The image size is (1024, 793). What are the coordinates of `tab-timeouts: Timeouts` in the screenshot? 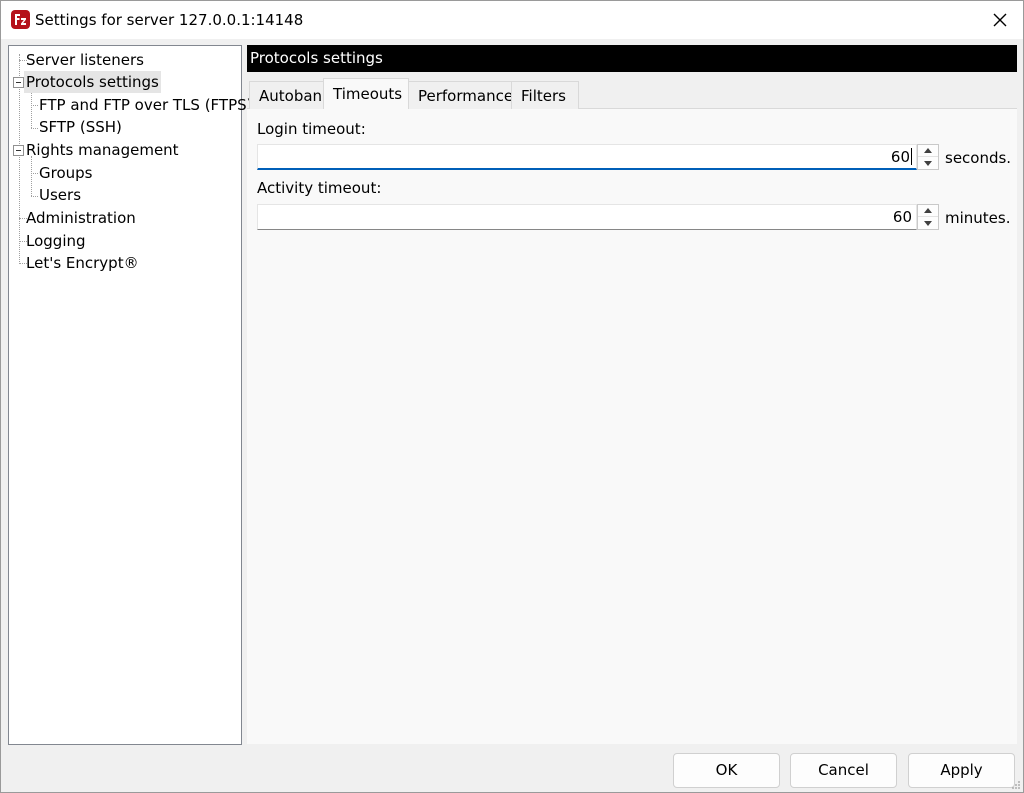 It's located at (366, 93).